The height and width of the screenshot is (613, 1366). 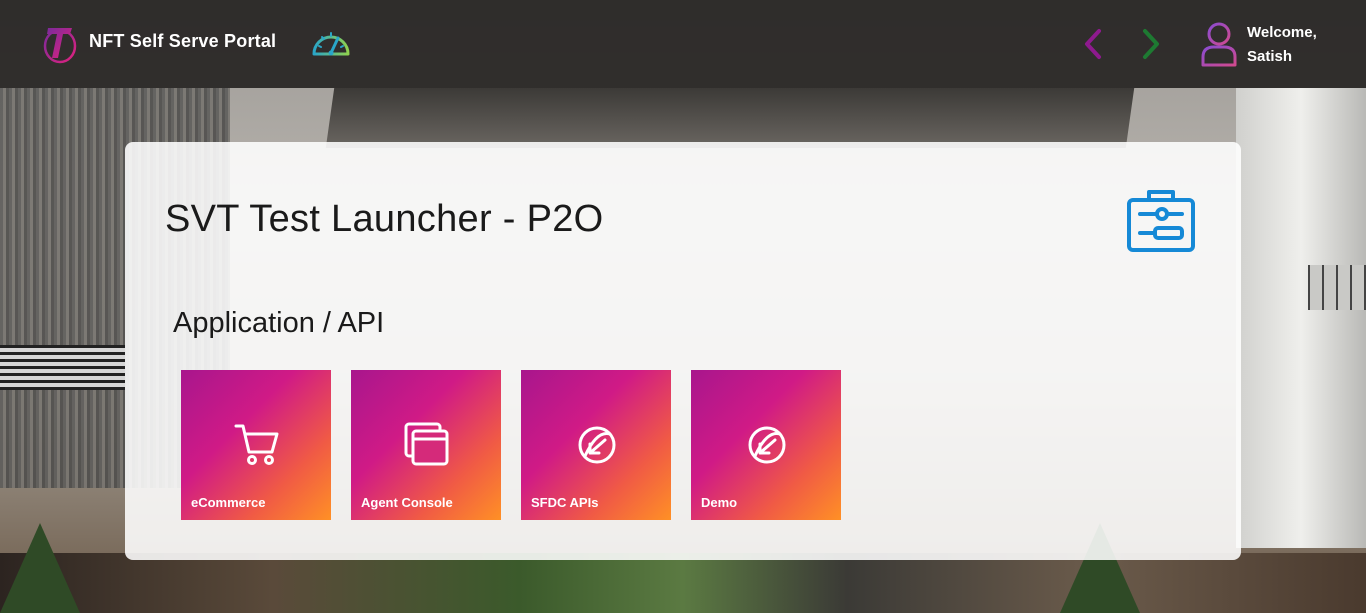 What do you see at coordinates (384, 219) in the screenshot?
I see `page-title: SVT Test Launcher - P2O` at bounding box center [384, 219].